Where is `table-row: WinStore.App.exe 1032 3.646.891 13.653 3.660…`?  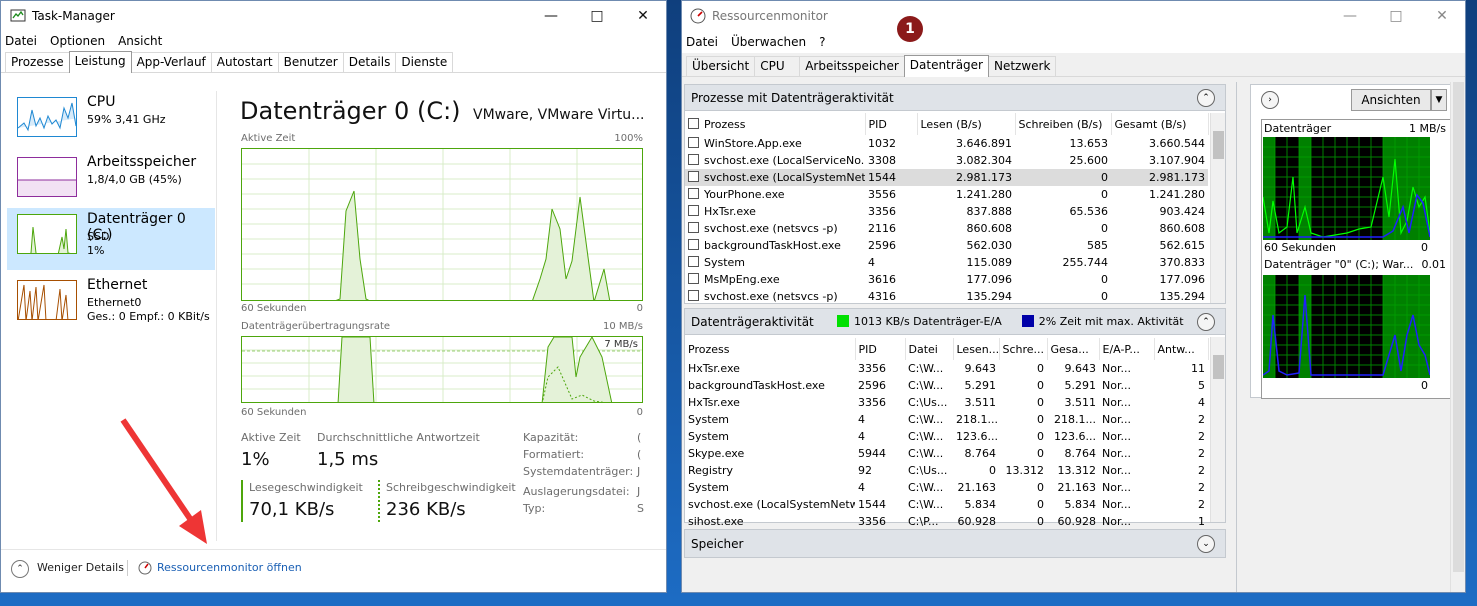
table-row: WinStore.App.exe 1032 3.646.891 13.653 3.660… is located at coordinates (946, 143).